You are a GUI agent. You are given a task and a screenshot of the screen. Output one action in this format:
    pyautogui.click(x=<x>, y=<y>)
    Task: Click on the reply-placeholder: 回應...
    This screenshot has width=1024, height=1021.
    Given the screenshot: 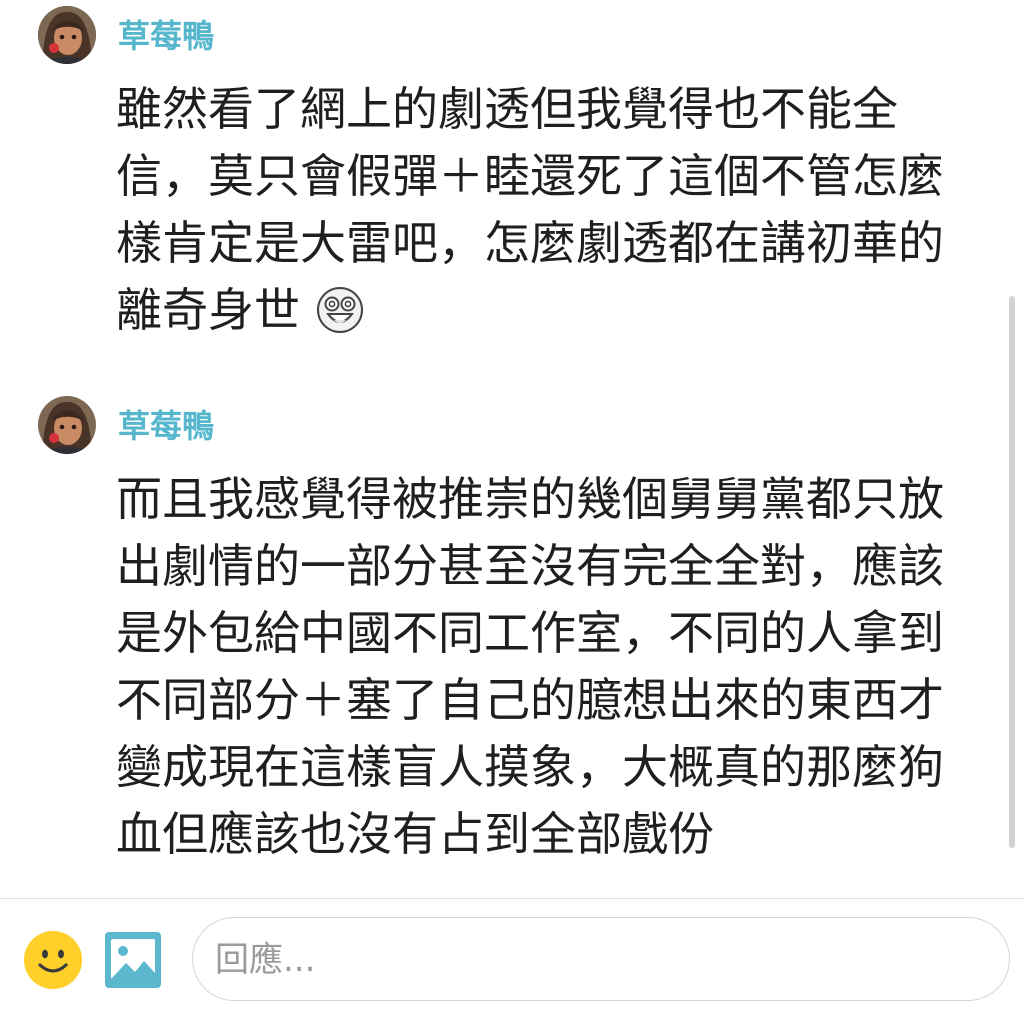 What is the action you would take?
    pyautogui.click(x=265, y=960)
    